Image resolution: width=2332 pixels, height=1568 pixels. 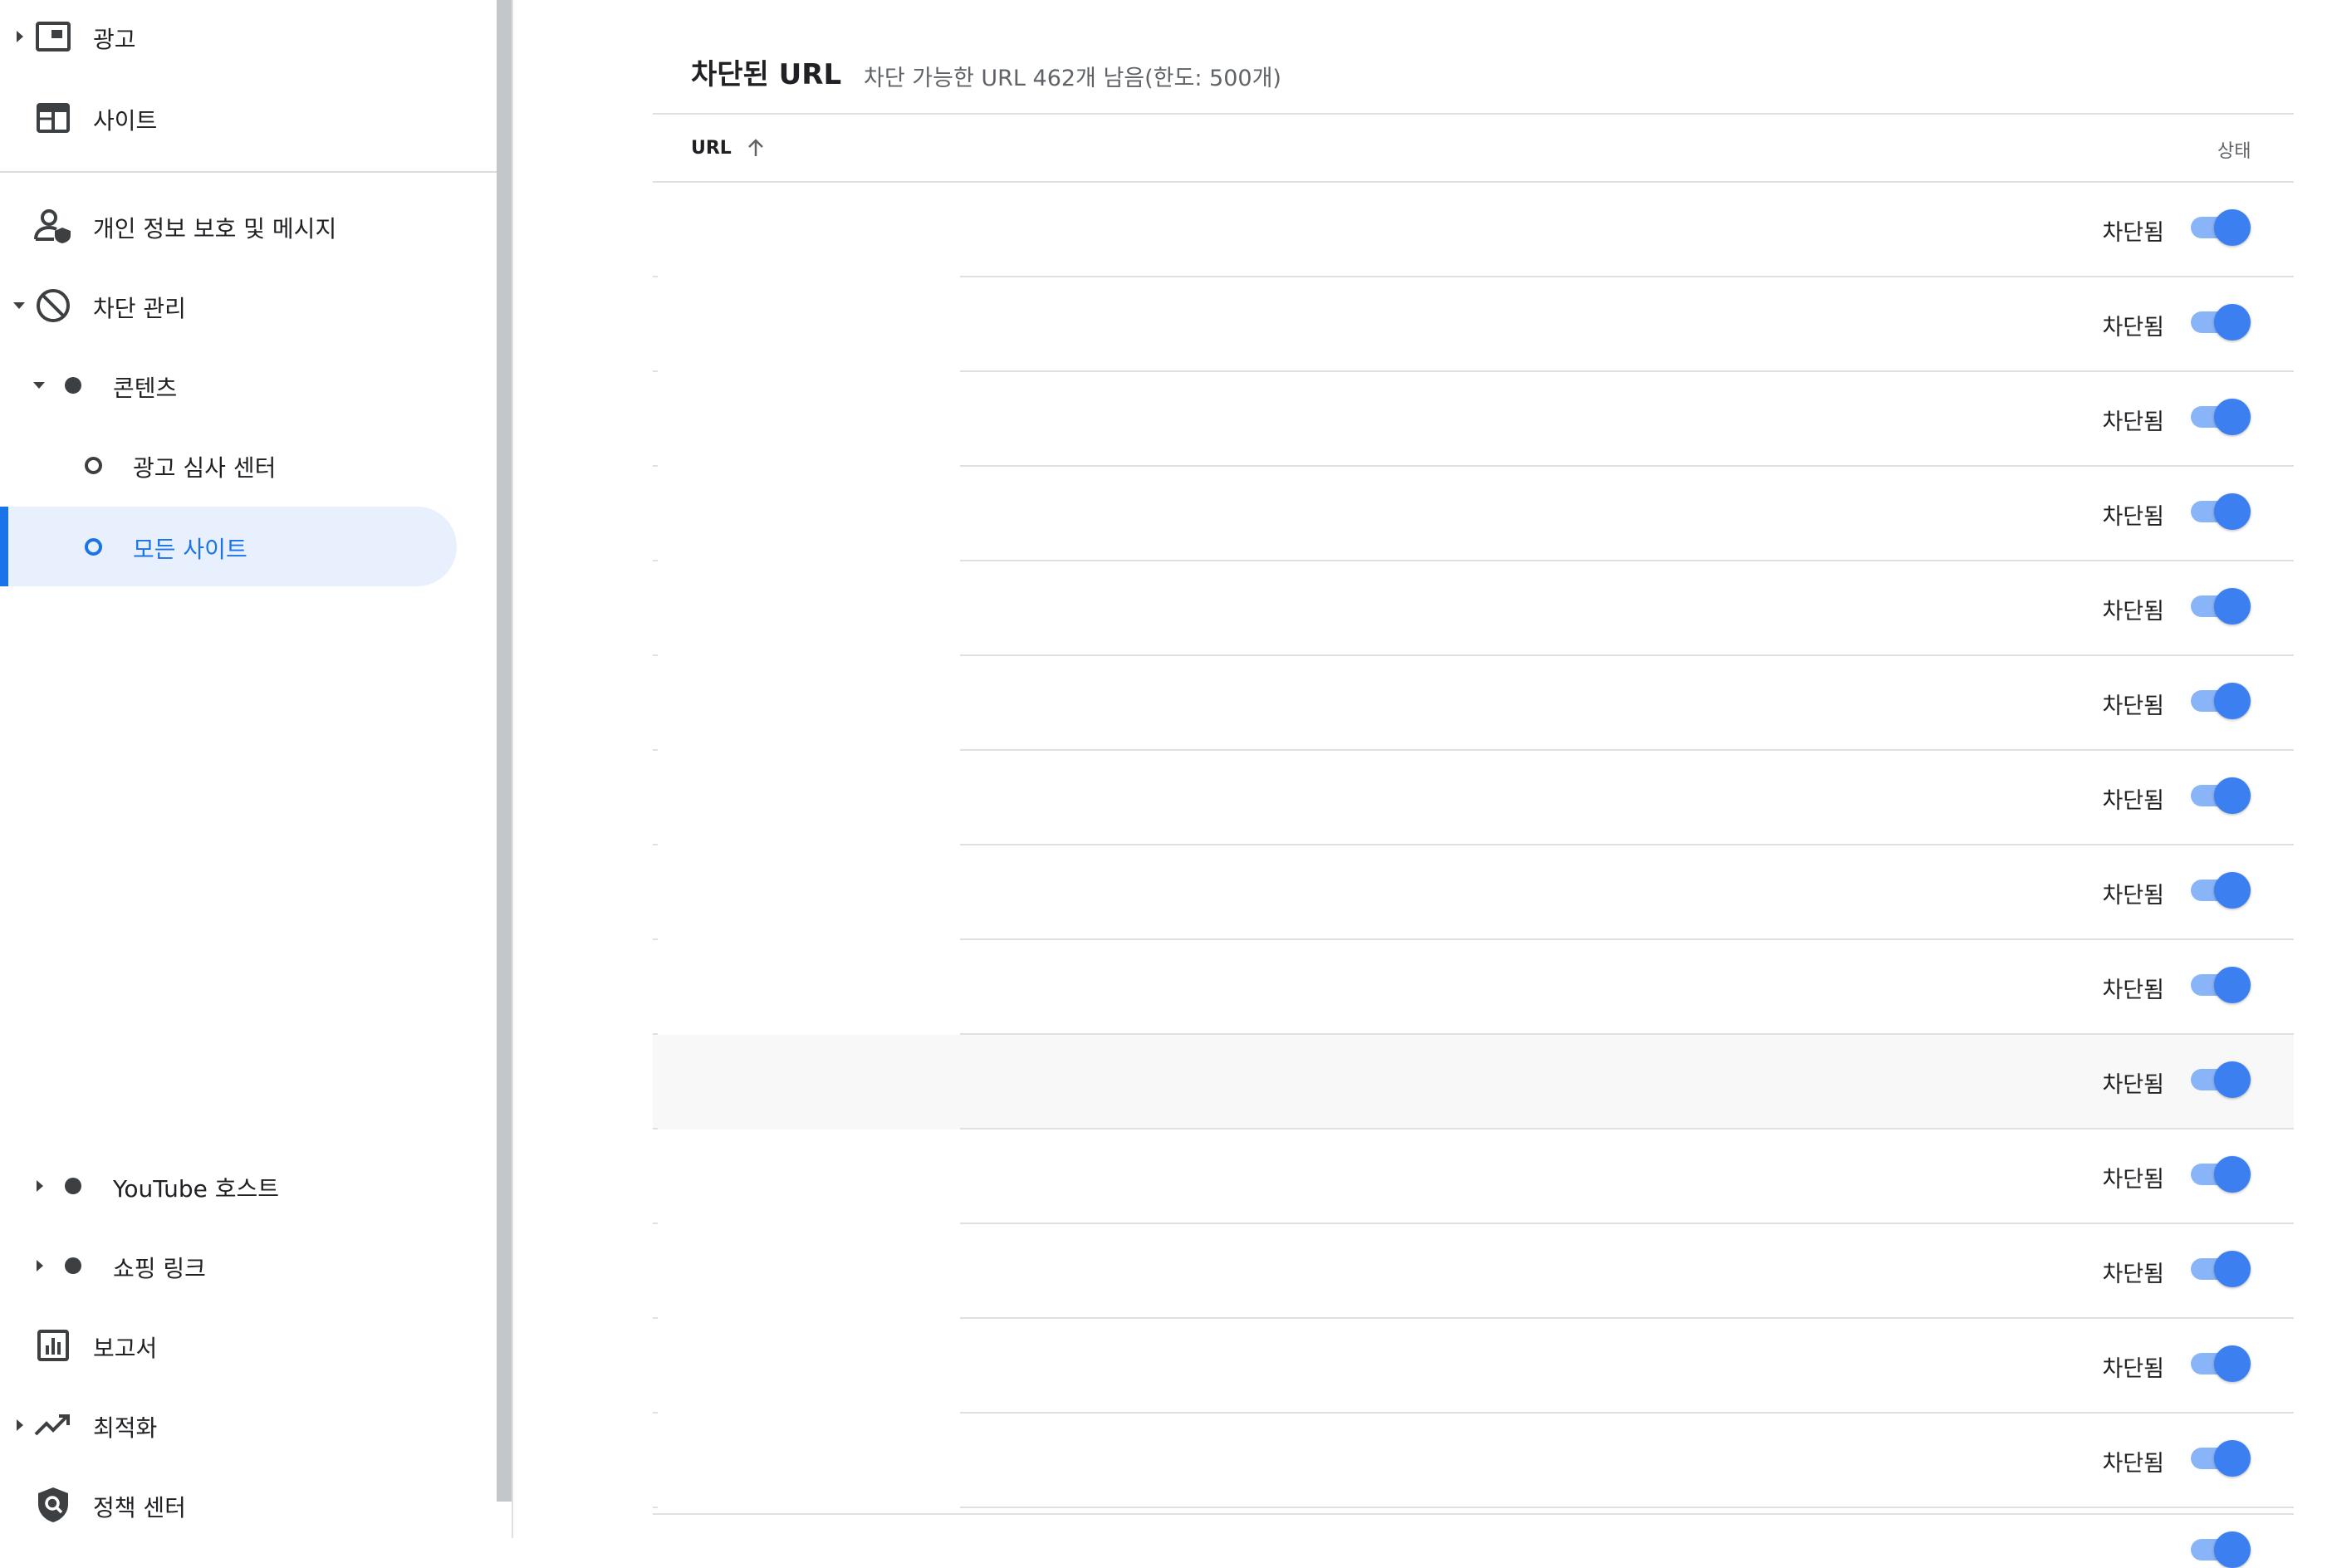 I want to click on sidebar-item-label: 사이트, so click(x=125, y=121).